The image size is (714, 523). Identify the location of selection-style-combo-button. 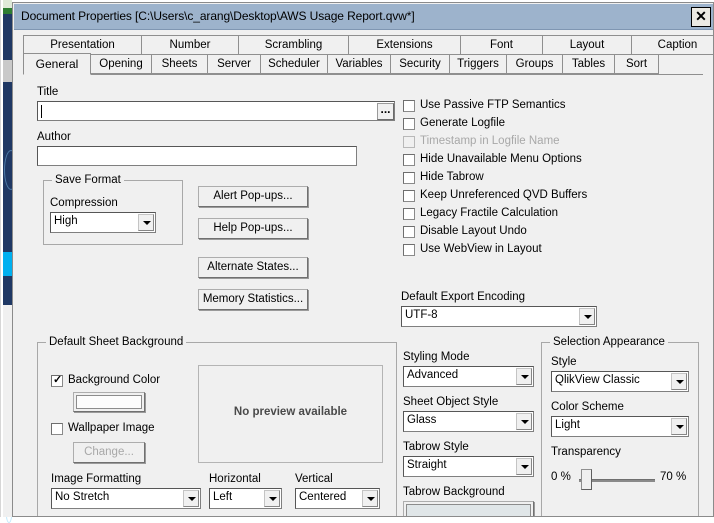
(679, 381).